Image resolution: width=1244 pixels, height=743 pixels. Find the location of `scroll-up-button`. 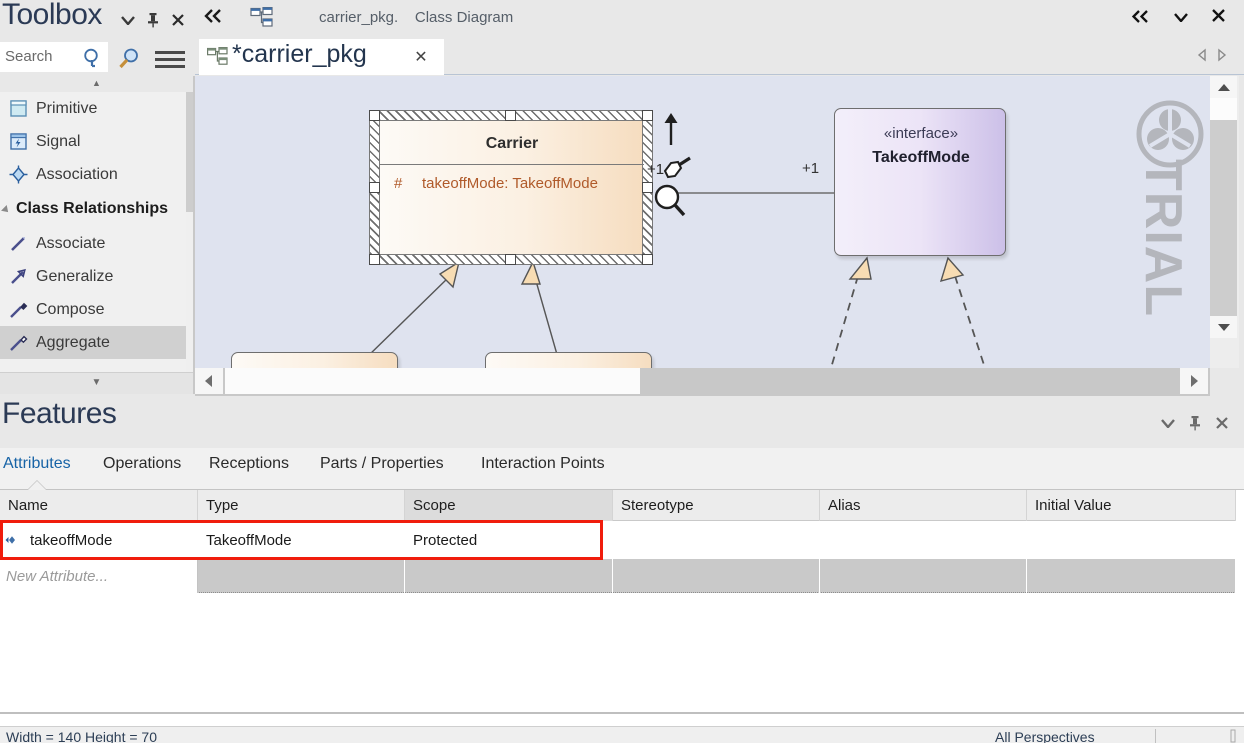

scroll-up-button is located at coordinates (1223, 87).